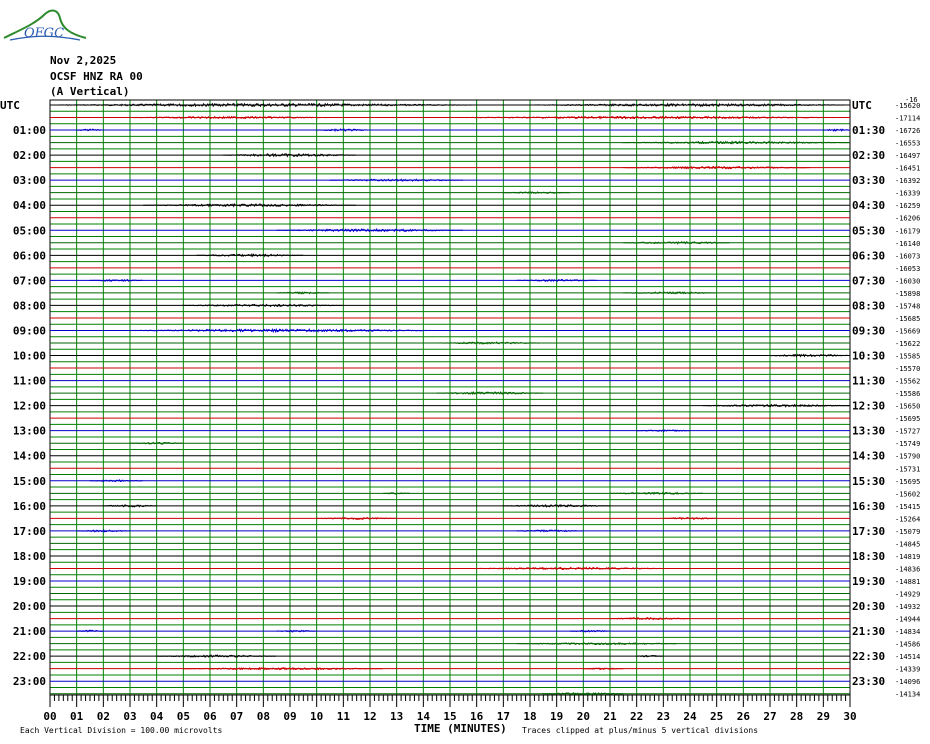 This screenshot has height=744, width=930. What do you see at coordinates (49, 716) in the screenshot?
I see `x-tick-label: 00` at bounding box center [49, 716].